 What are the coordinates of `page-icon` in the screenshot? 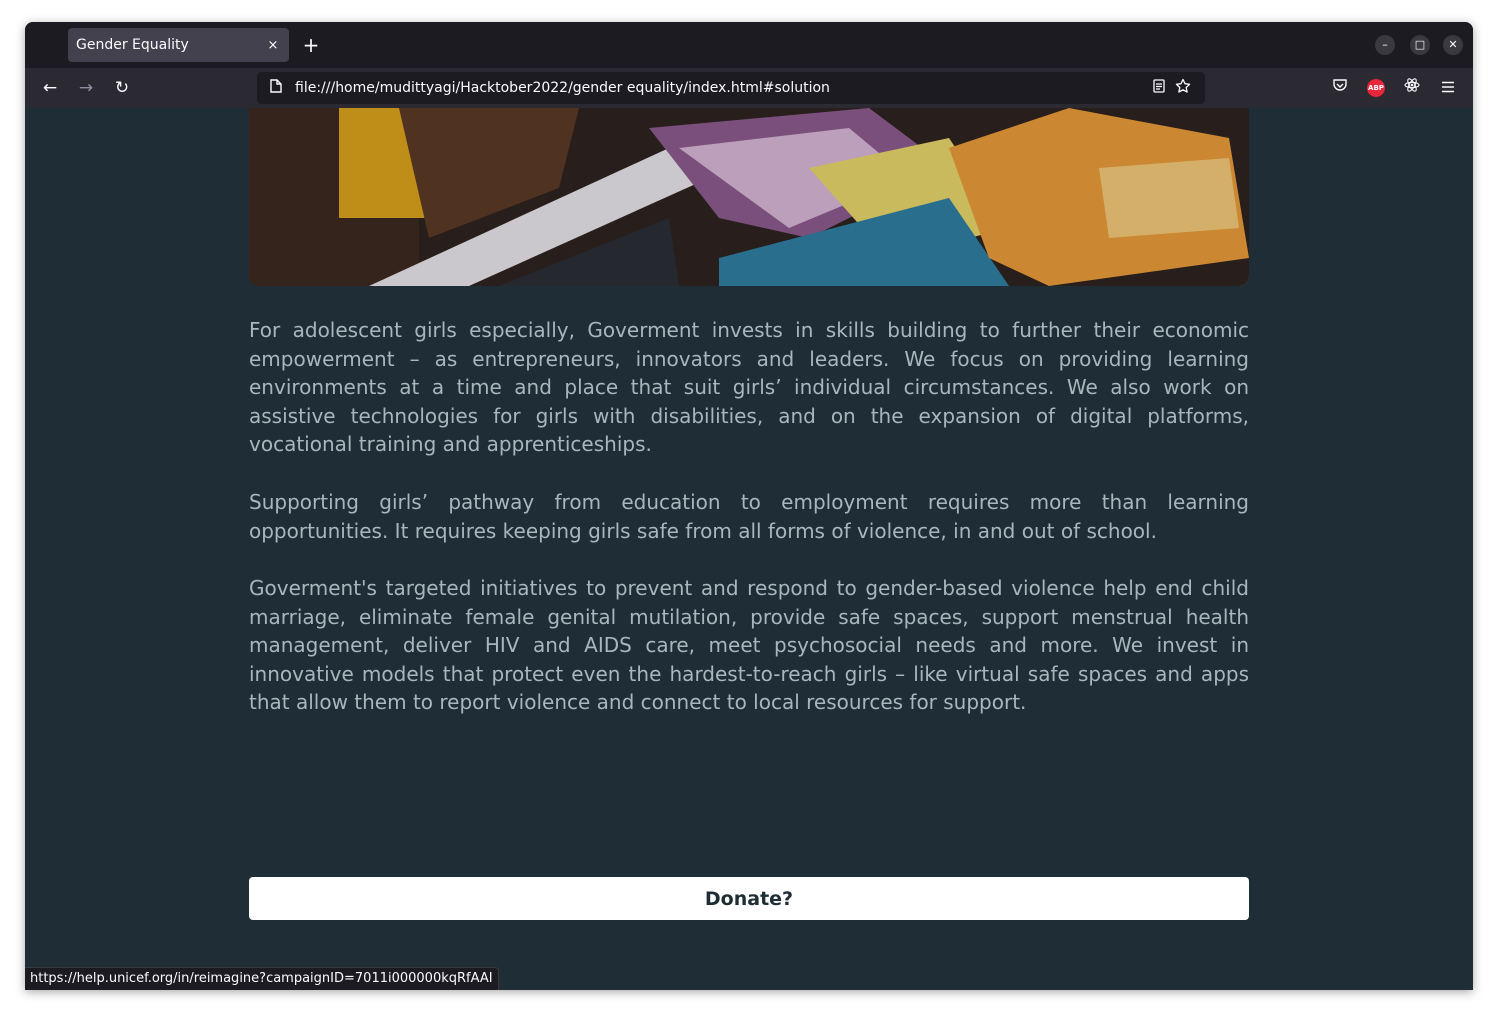 It's located at (276, 88).